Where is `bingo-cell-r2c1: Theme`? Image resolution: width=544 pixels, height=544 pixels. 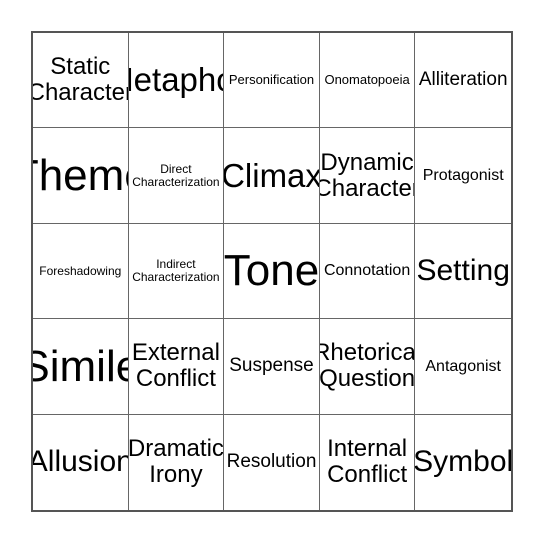 bingo-cell-r2c1: Theme is located at coordinates (81, 176).